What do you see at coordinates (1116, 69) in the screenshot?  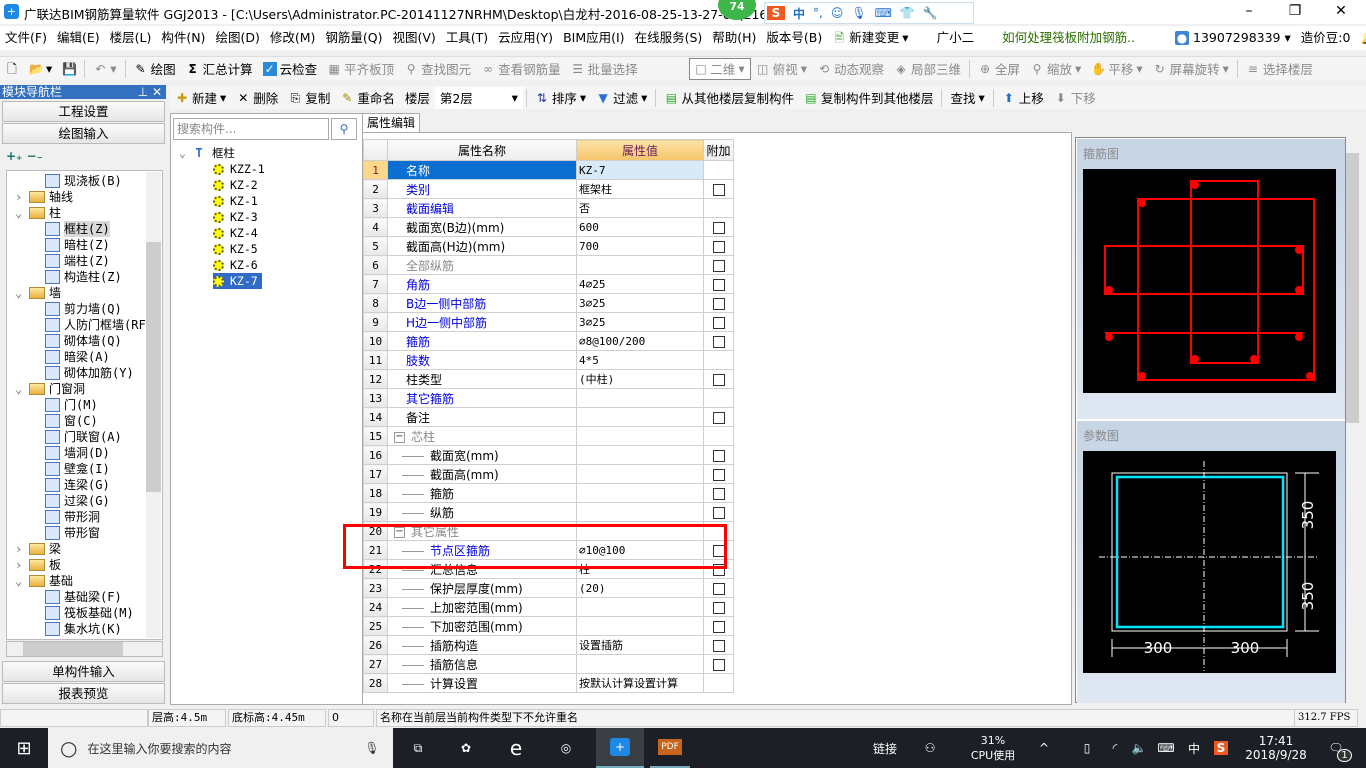 I see `pan-button: ✋ 平移 ▾` at bounding box center [1116, 69].